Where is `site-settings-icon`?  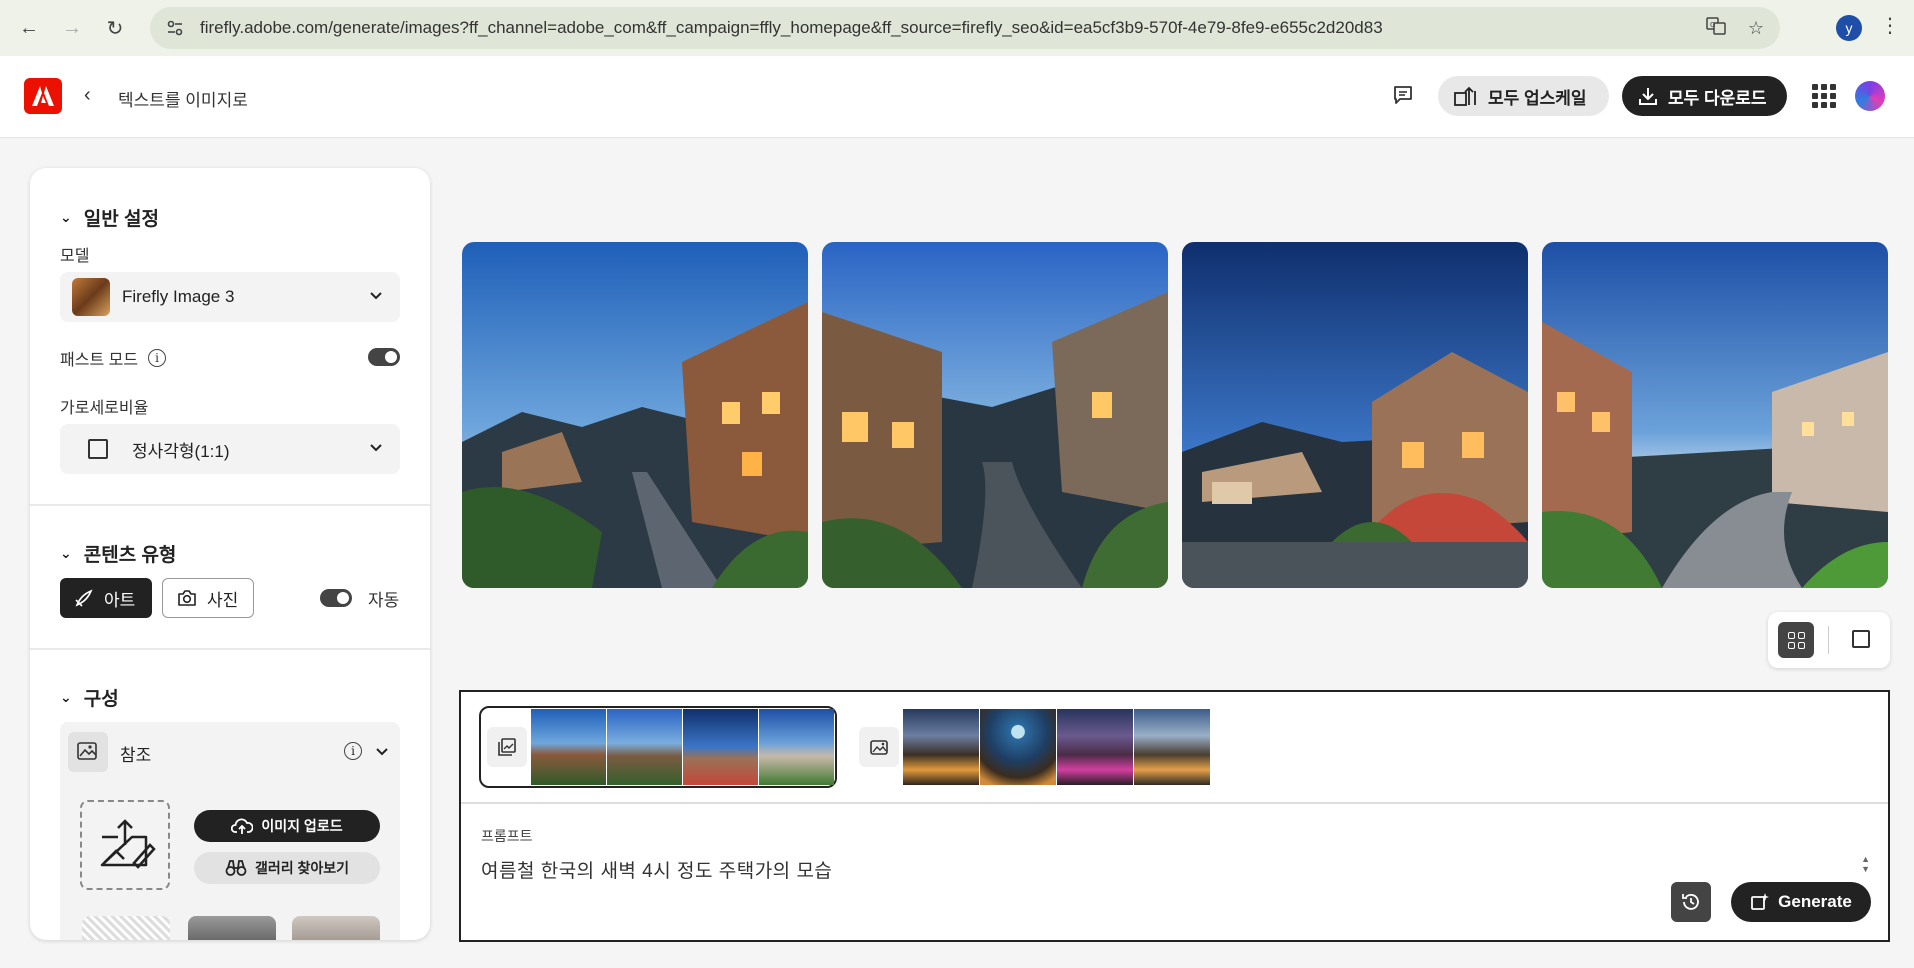
site-settings-icon is located at coordinates (175, 28).